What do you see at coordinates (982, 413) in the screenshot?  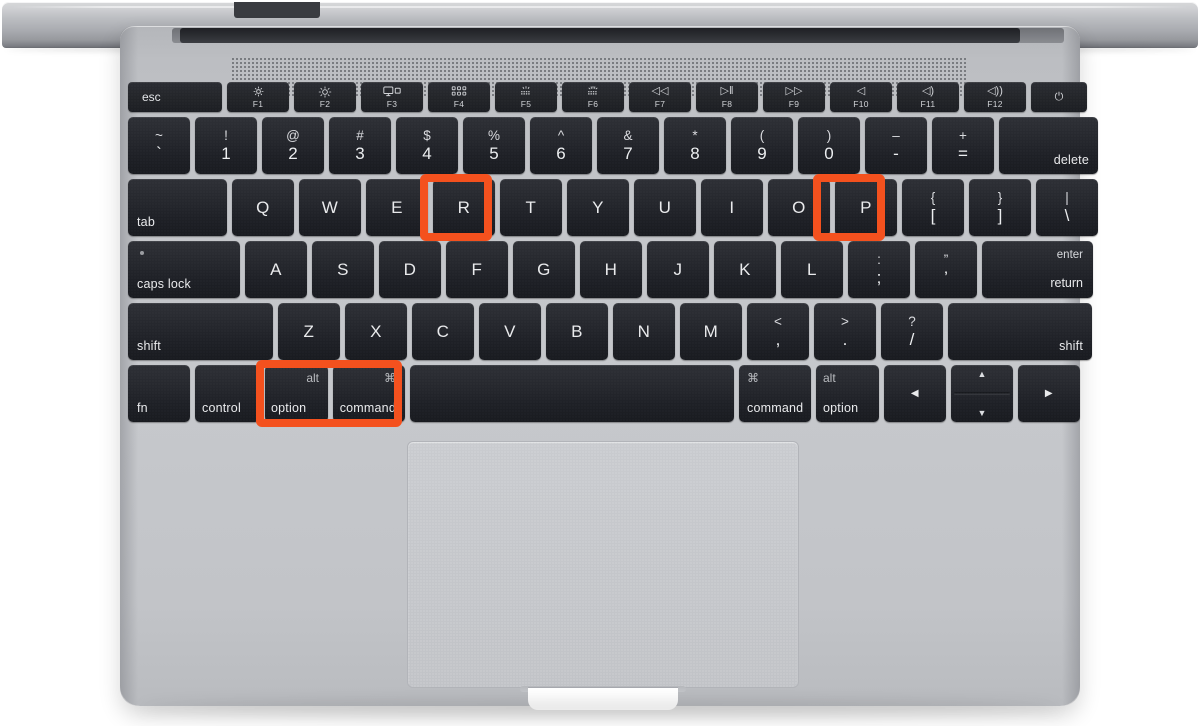 I see `arrow-down-icon: ▼` at bounding box center [982, 413].